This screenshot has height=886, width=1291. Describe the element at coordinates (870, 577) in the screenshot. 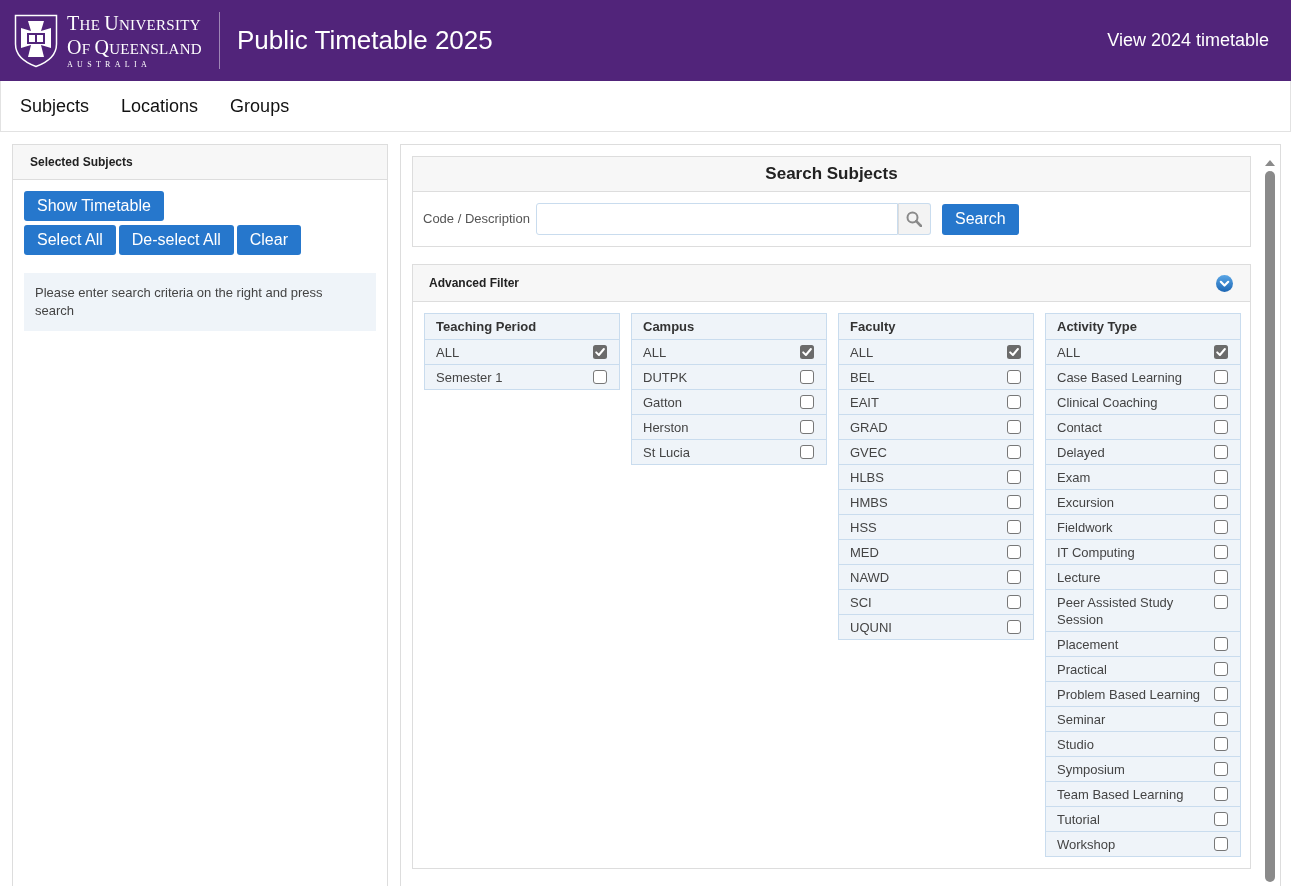

I see `filter-option-label: NAWD` at that location.